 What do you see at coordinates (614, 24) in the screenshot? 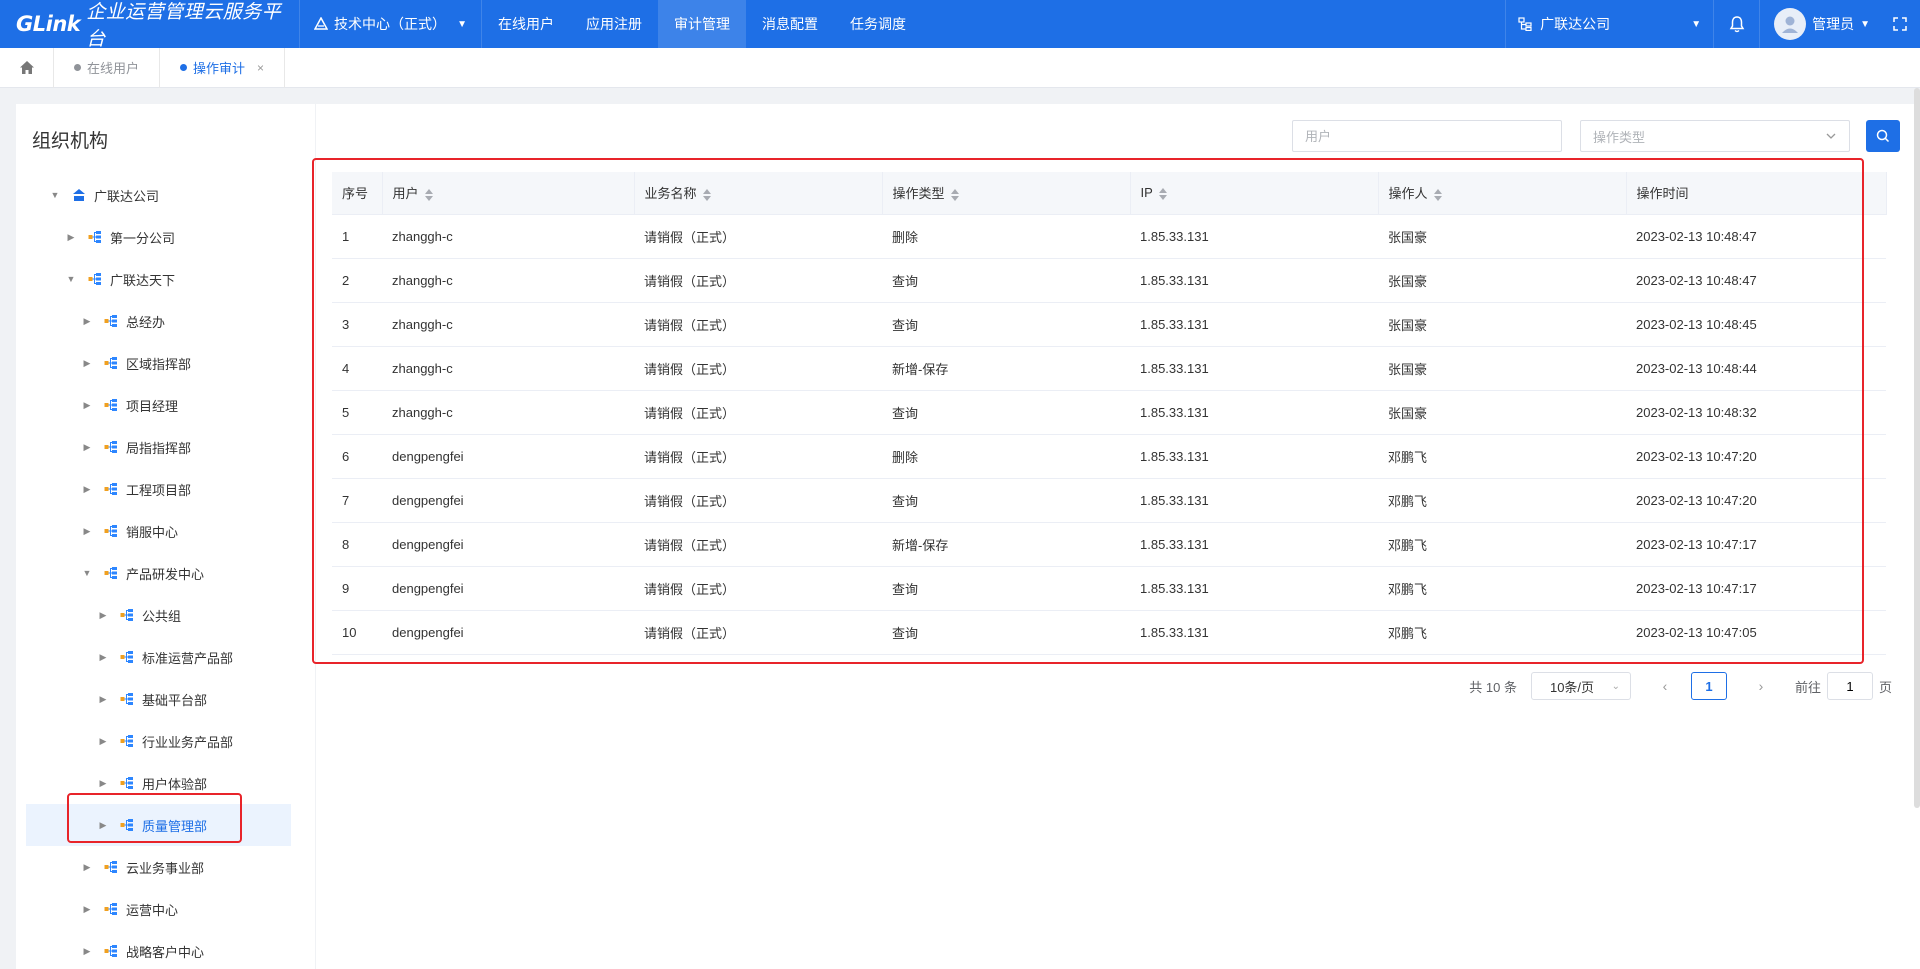
I see `nav-item: 应用注册` at bounding box center [614, 24].